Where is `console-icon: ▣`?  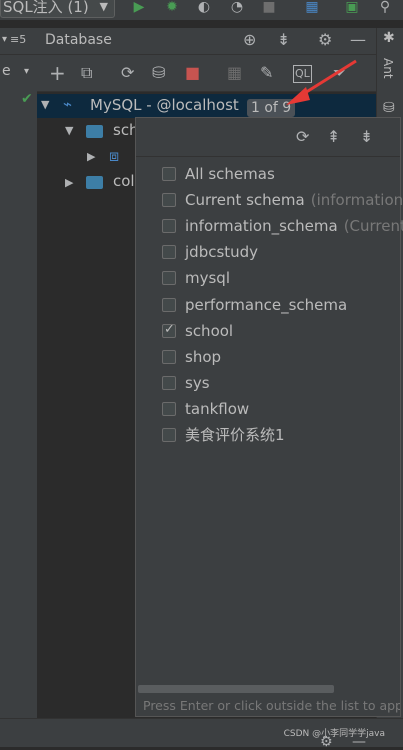 console-icon: ▣ is located at coordinates (352, 8).